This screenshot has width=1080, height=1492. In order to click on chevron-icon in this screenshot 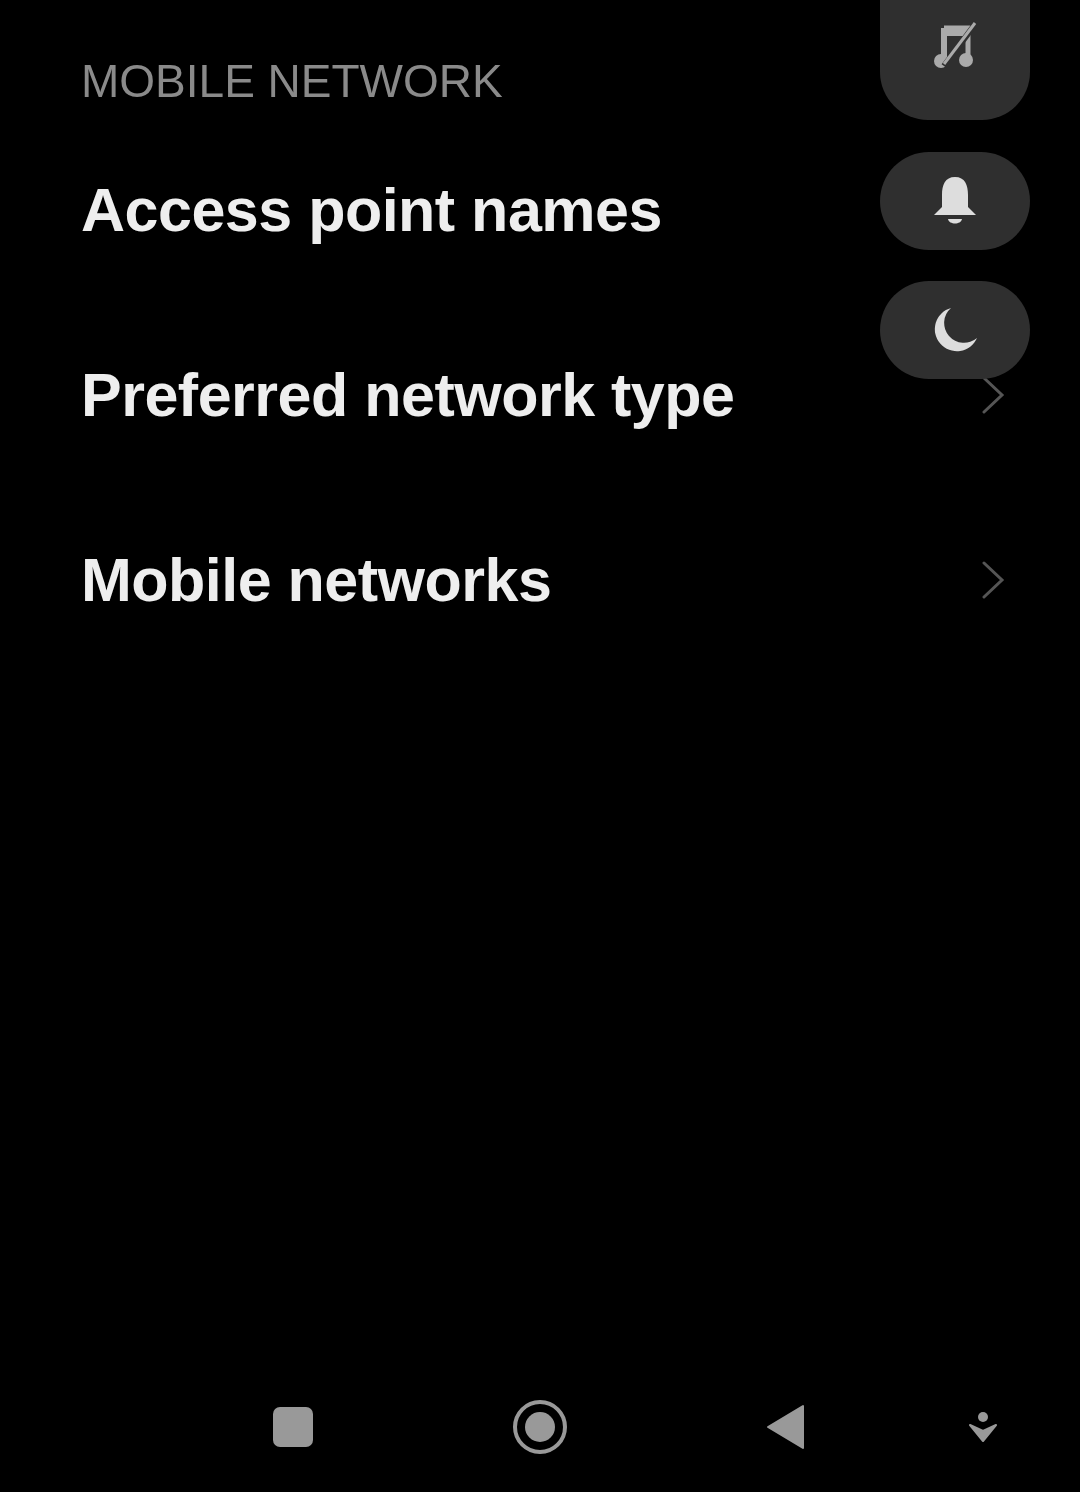, I will do `click(993, 579)`.